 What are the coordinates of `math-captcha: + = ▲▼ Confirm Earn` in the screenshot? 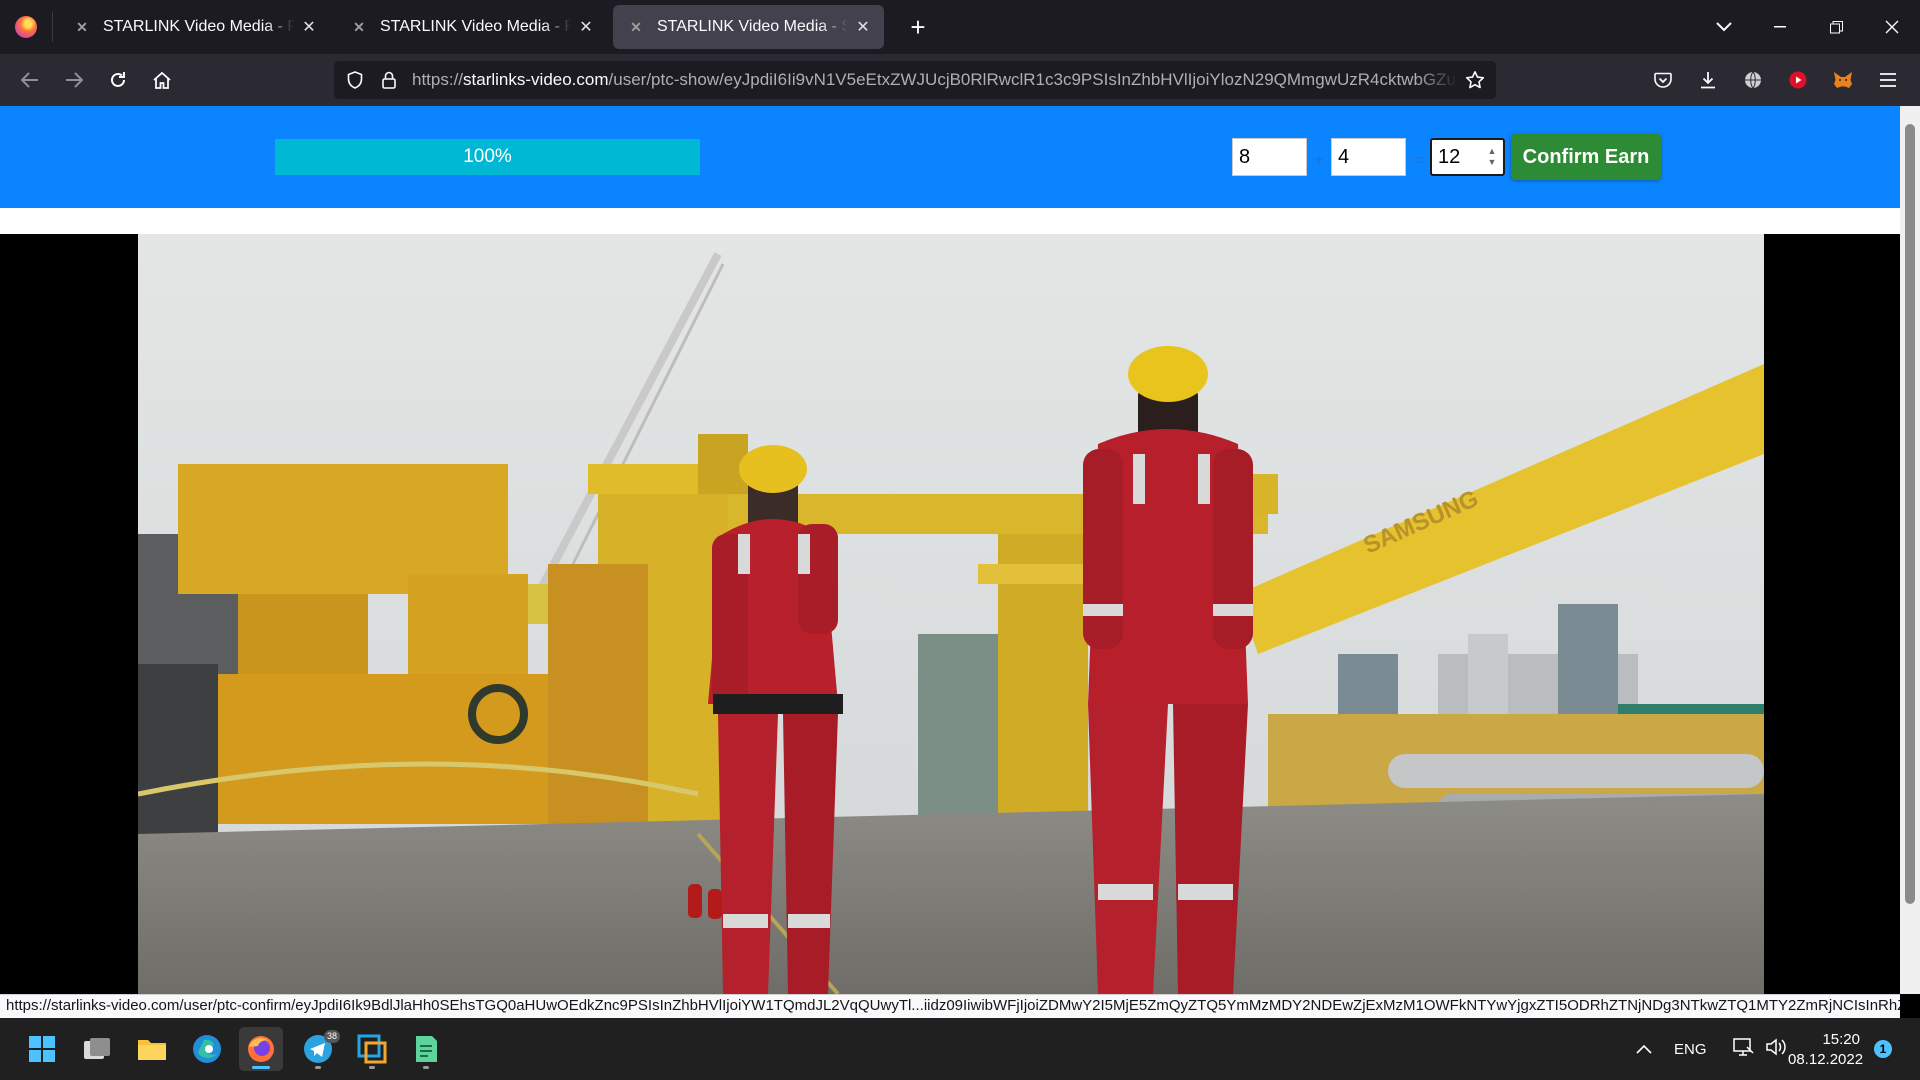 It's located at (1446, 157).